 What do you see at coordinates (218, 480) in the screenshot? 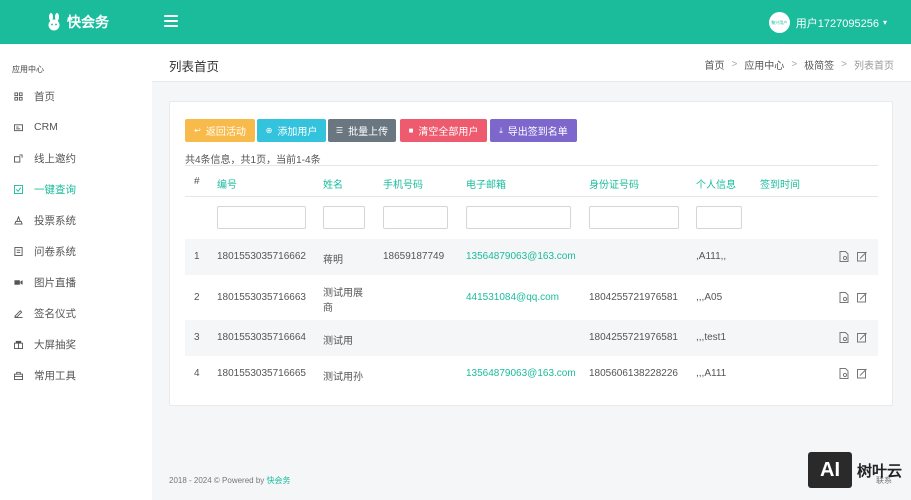
I see `footer-text: 2018 - 2024 © Powered by` at bounding box center [218, 480].